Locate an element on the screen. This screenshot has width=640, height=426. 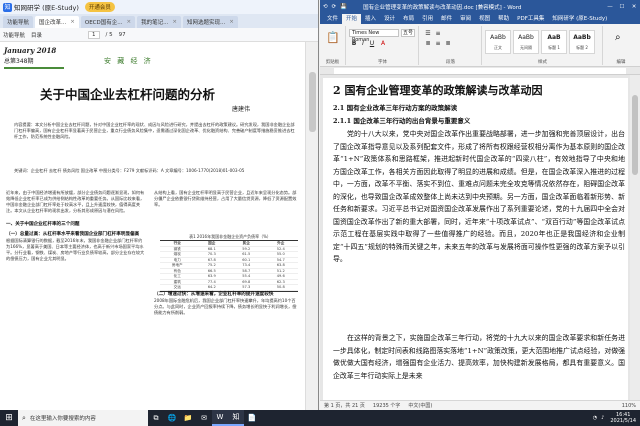
table-cell: 63.8 is located at coordinates (280, 265).